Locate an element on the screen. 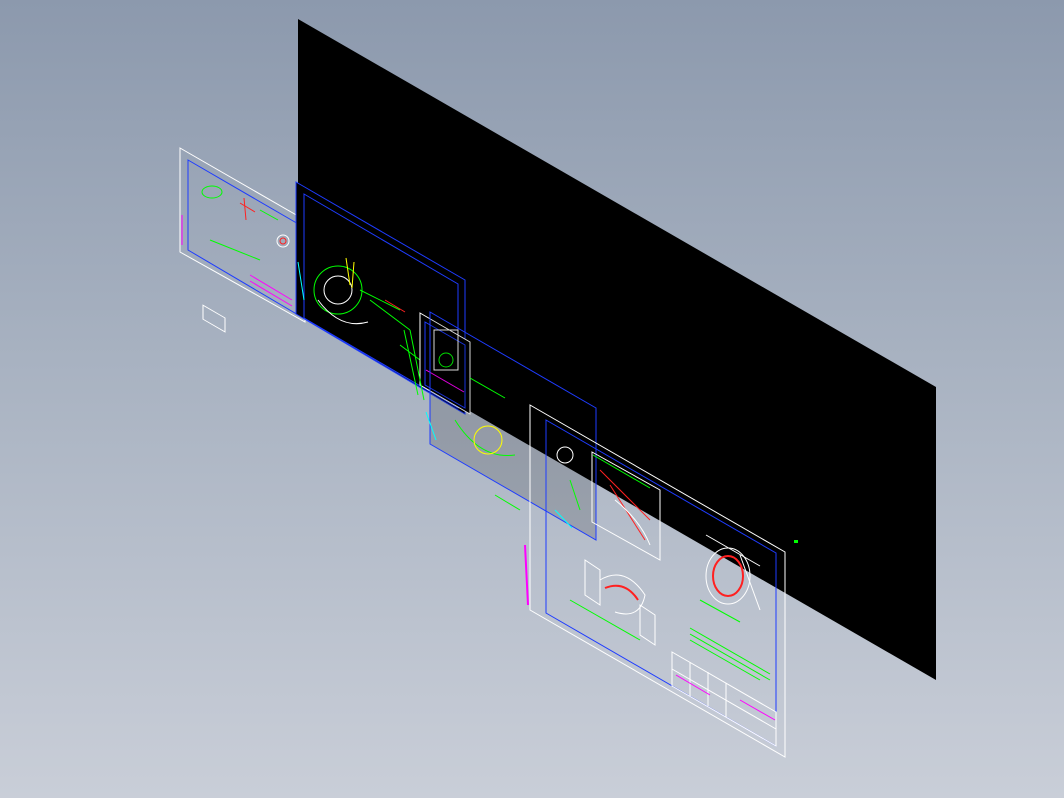 The width and height of the screenshot is (1064, 798). sheet-1-part-view is located at coordinates (243, 259).